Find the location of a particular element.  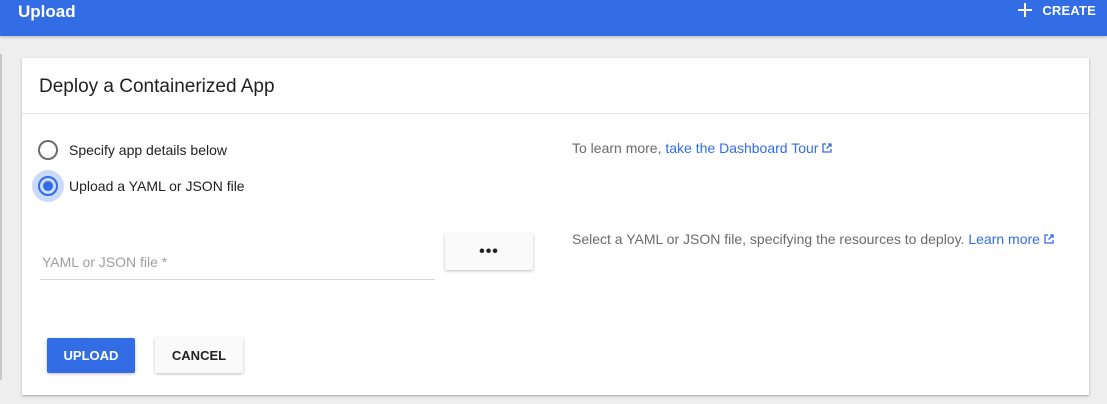

create-button: CREATE is located at coordinates (1057, 10).